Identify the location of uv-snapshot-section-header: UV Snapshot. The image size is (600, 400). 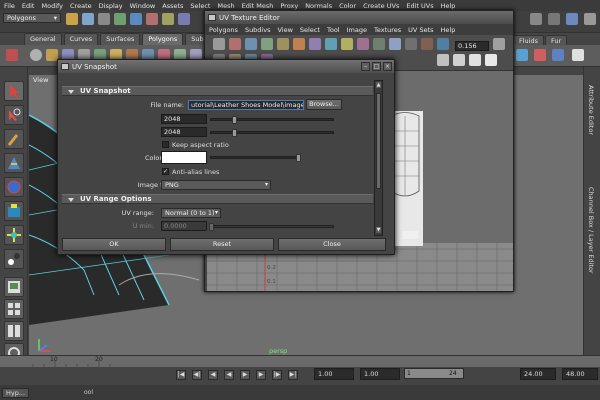
(217, 91).